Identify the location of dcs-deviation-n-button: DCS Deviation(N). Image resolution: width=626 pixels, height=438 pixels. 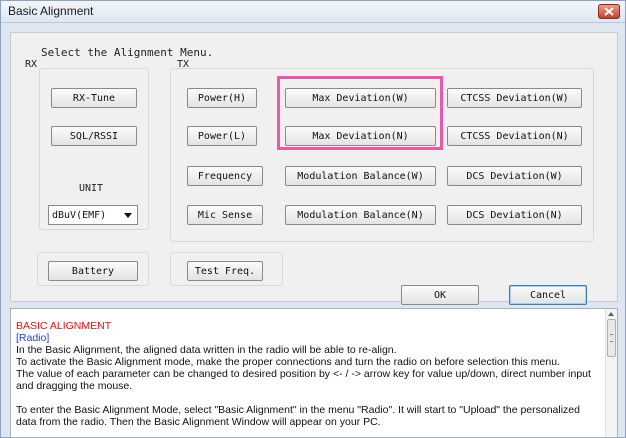
(514, 215).